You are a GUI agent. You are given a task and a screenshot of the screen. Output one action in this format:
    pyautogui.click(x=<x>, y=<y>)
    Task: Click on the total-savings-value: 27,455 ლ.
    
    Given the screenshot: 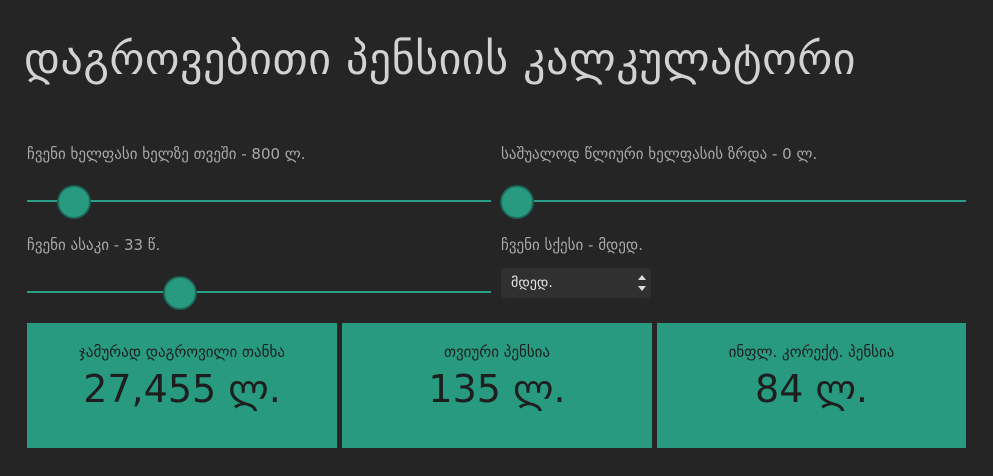 What is the action you would take?
    pyautogui.click(x=182, y=389)
    